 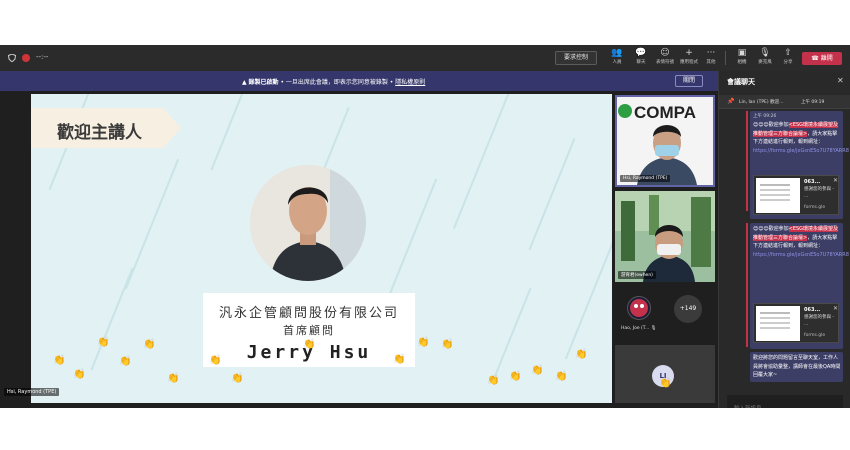 I want to click on pinned-time: 上午 09:19, so click(x=813, y=102).